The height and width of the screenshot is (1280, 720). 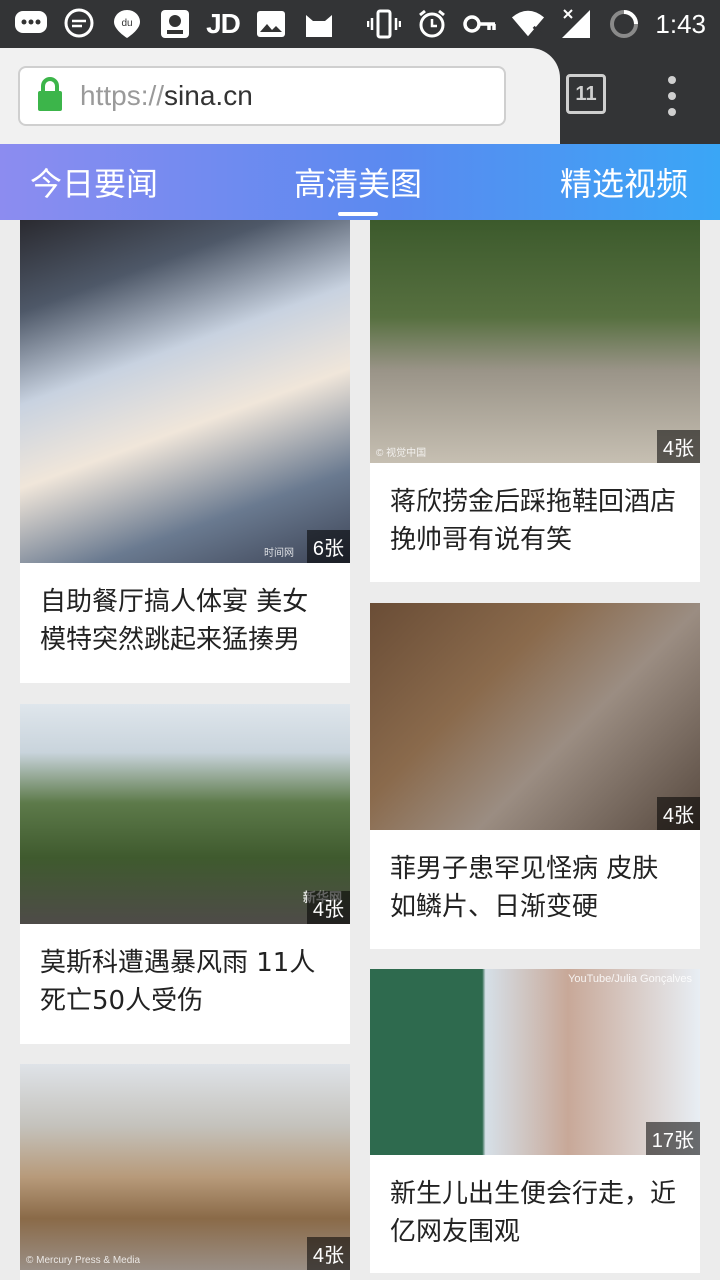 I want to click on lock-icon, so click(x=50, y=96).